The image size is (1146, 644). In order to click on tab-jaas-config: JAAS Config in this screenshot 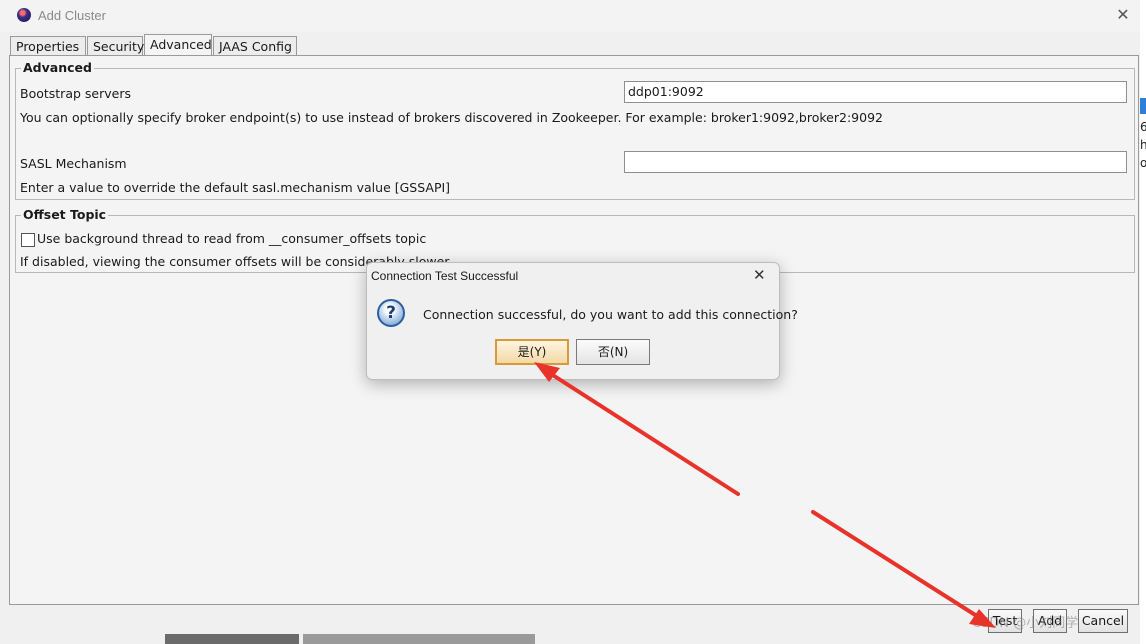, I will do `click(255, 45)`.